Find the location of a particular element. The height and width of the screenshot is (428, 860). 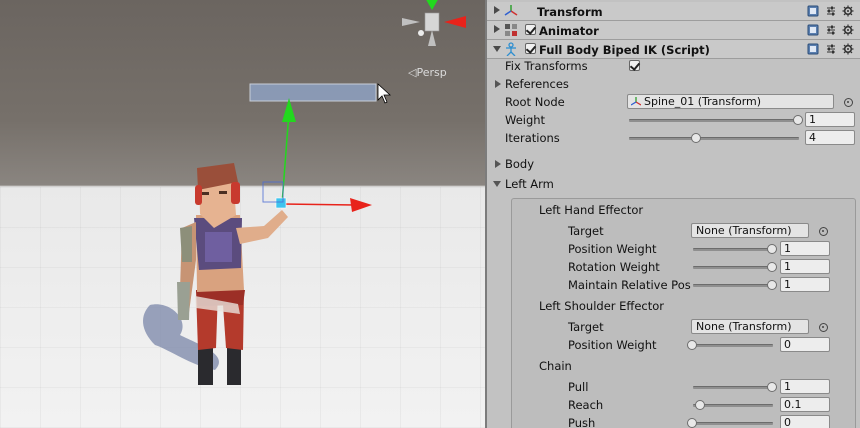

mouse-cursor-icon is located at coordinates (384, 93).